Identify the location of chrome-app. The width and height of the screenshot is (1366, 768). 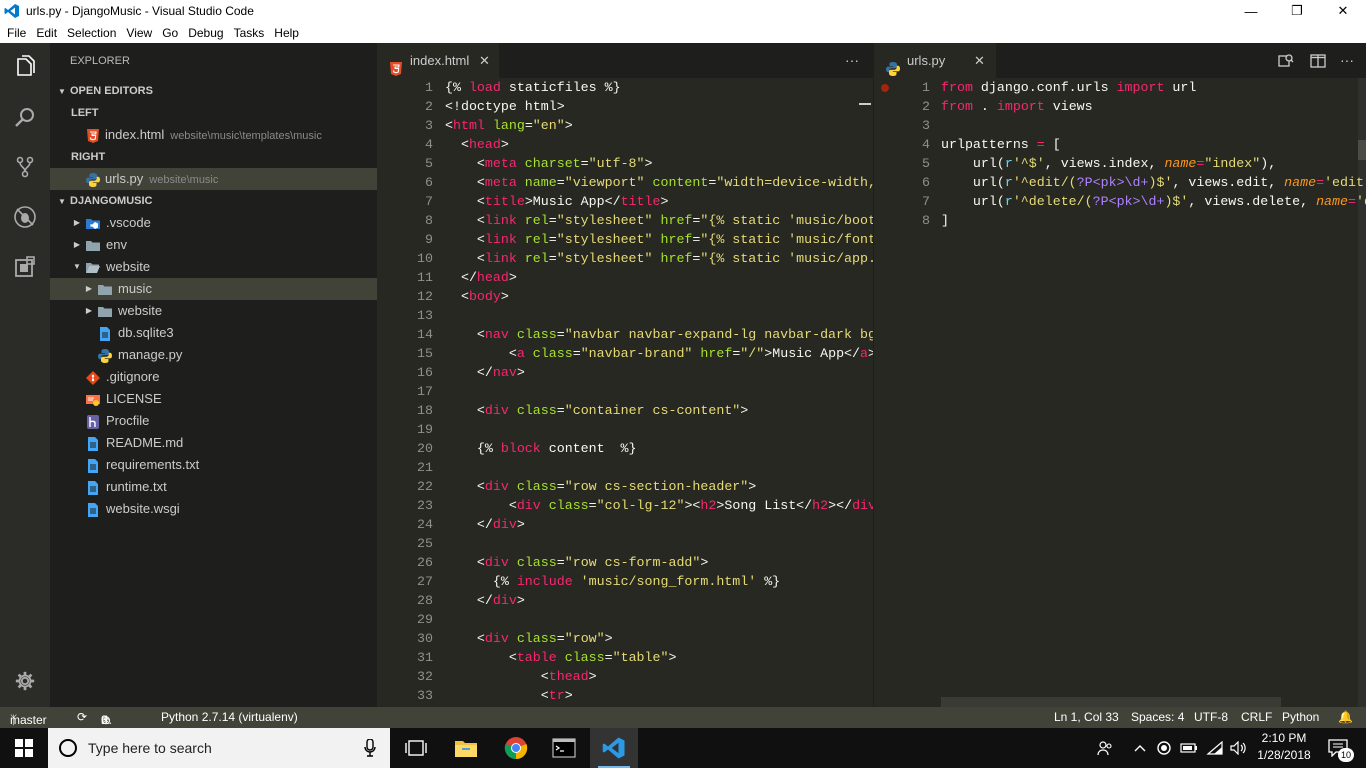
(516, 748).